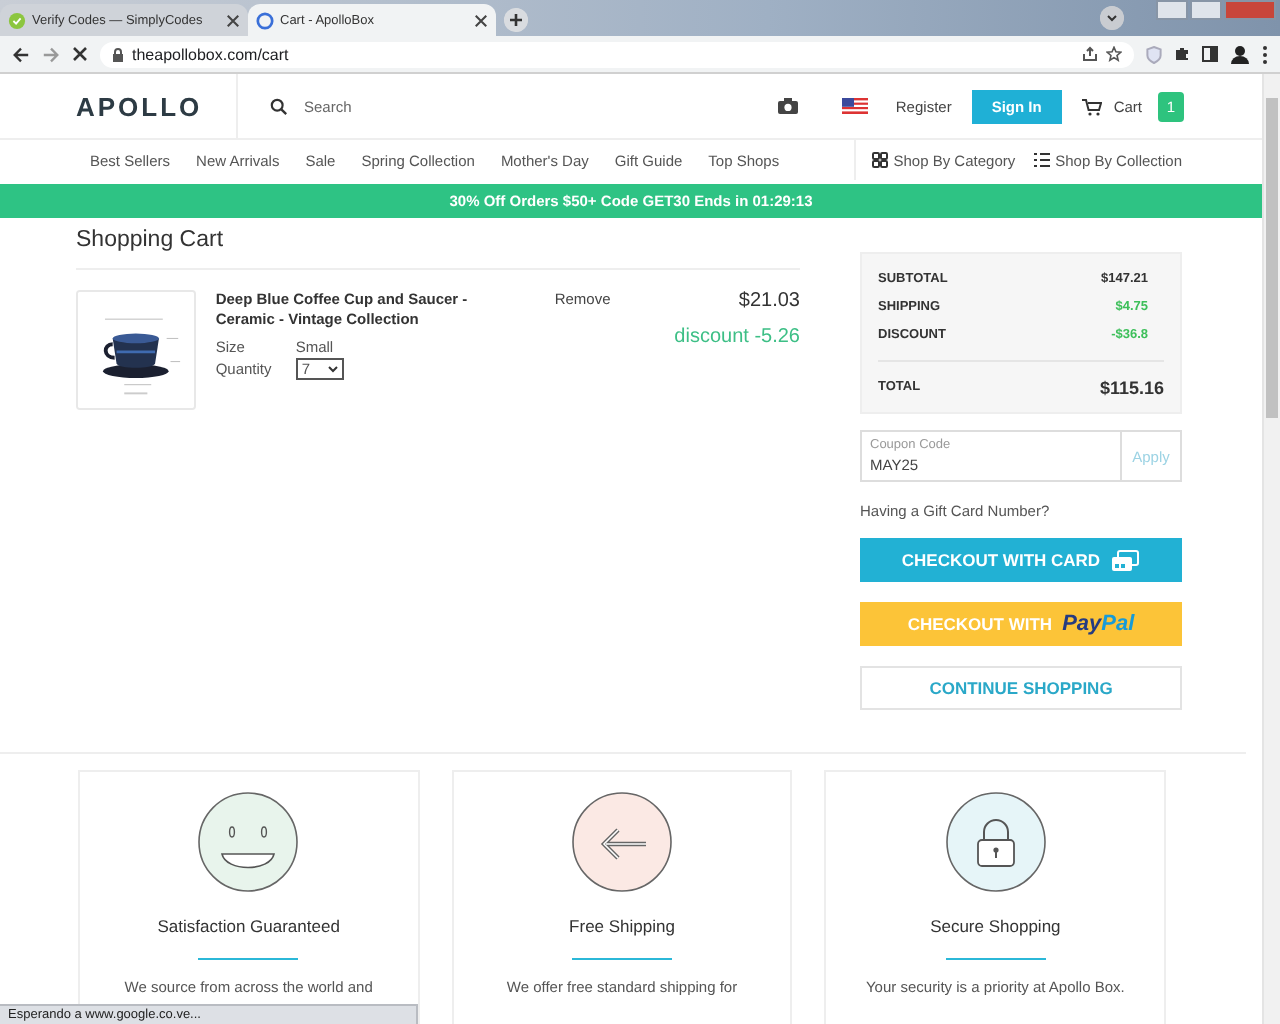 The height and width of the screenshot is (1024, 1280). I want to click on search-icon, so click(279, 106).